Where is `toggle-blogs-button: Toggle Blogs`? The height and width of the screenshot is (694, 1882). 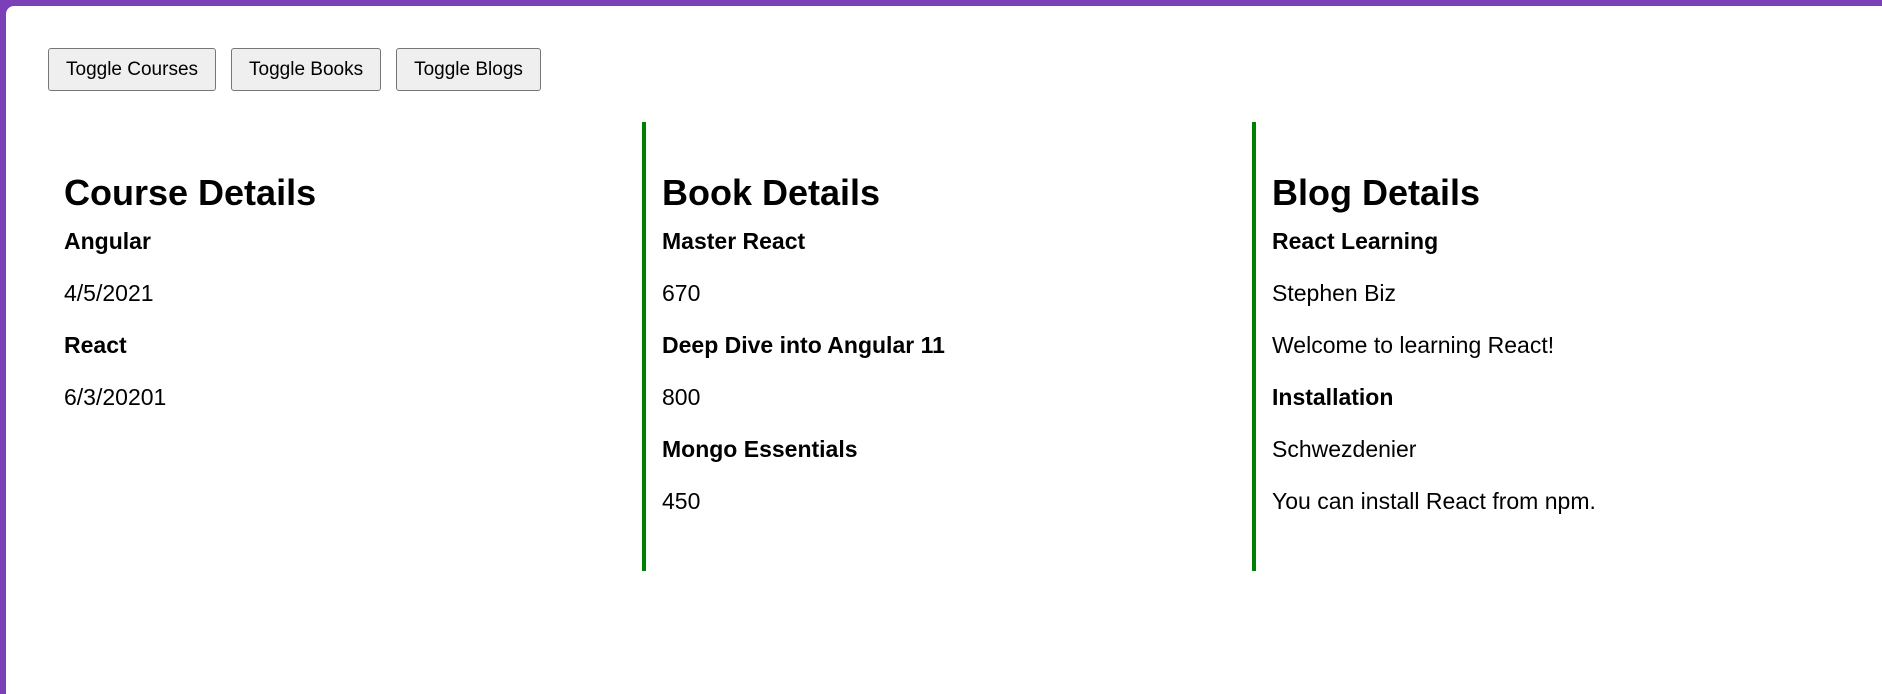
toggle-blogs-button: Toggle Blogs is located at coordinates (468, 69).